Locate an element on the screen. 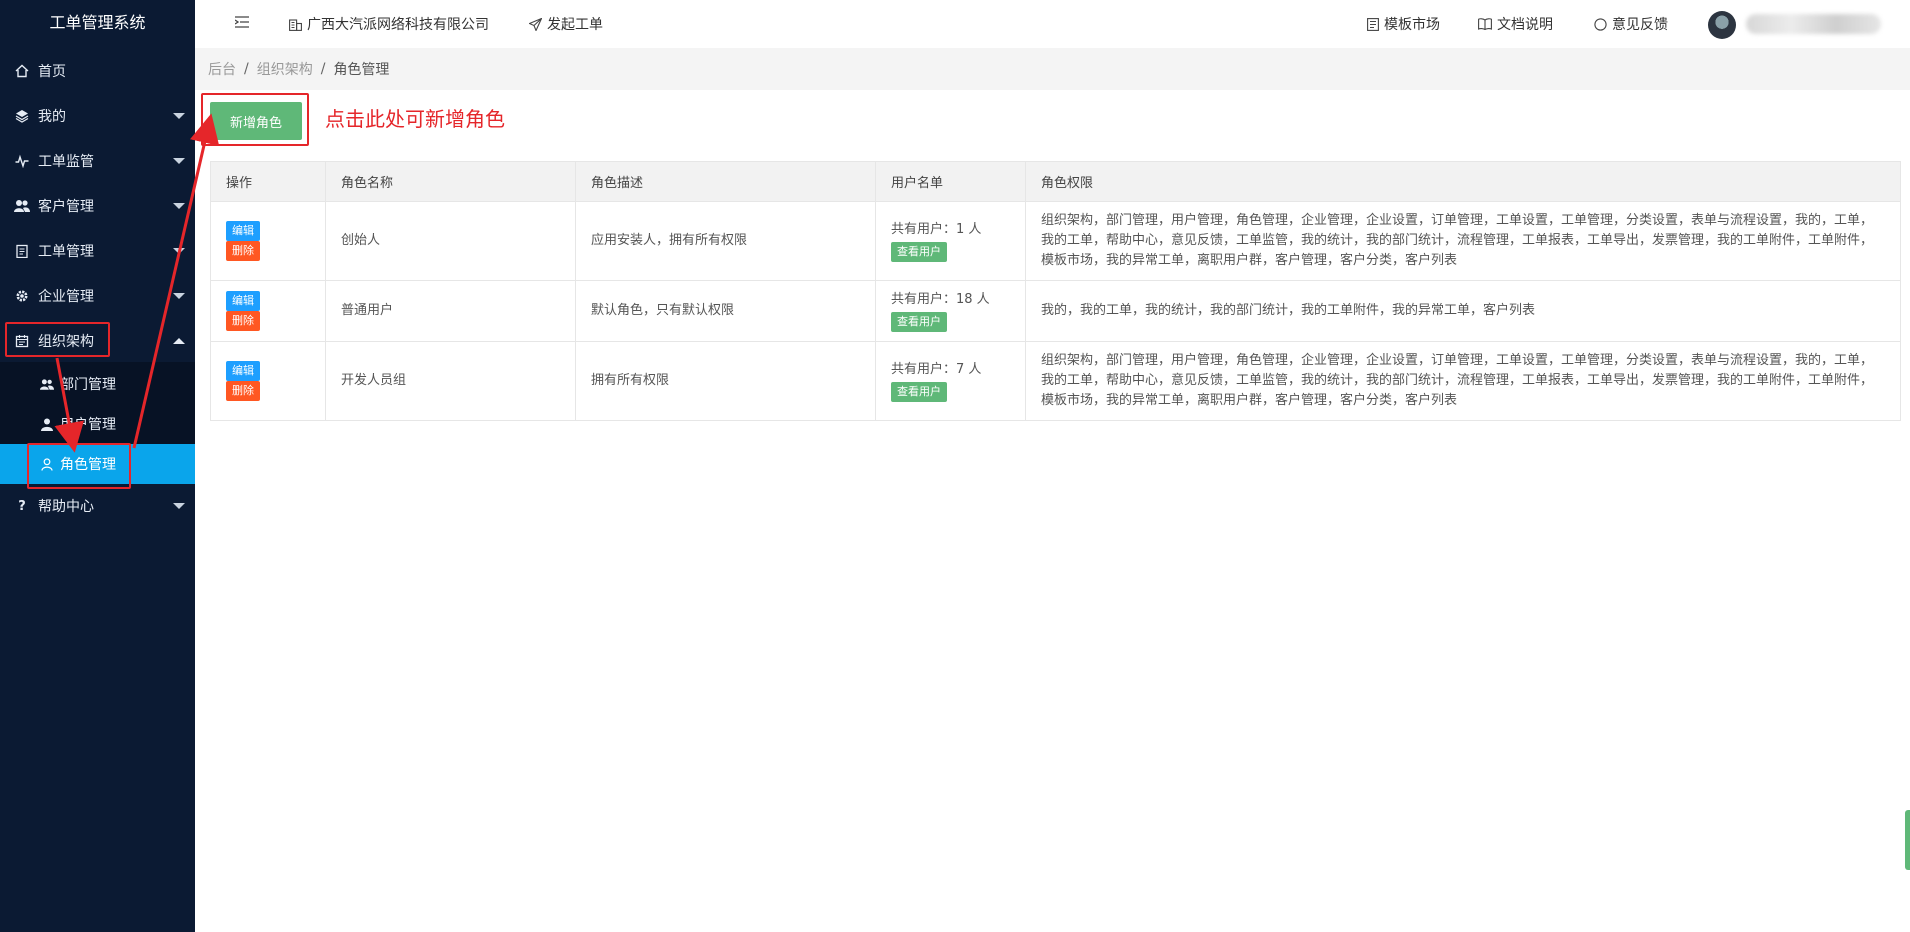  column-header: 用户名单 is located at coordinates (950, 181).